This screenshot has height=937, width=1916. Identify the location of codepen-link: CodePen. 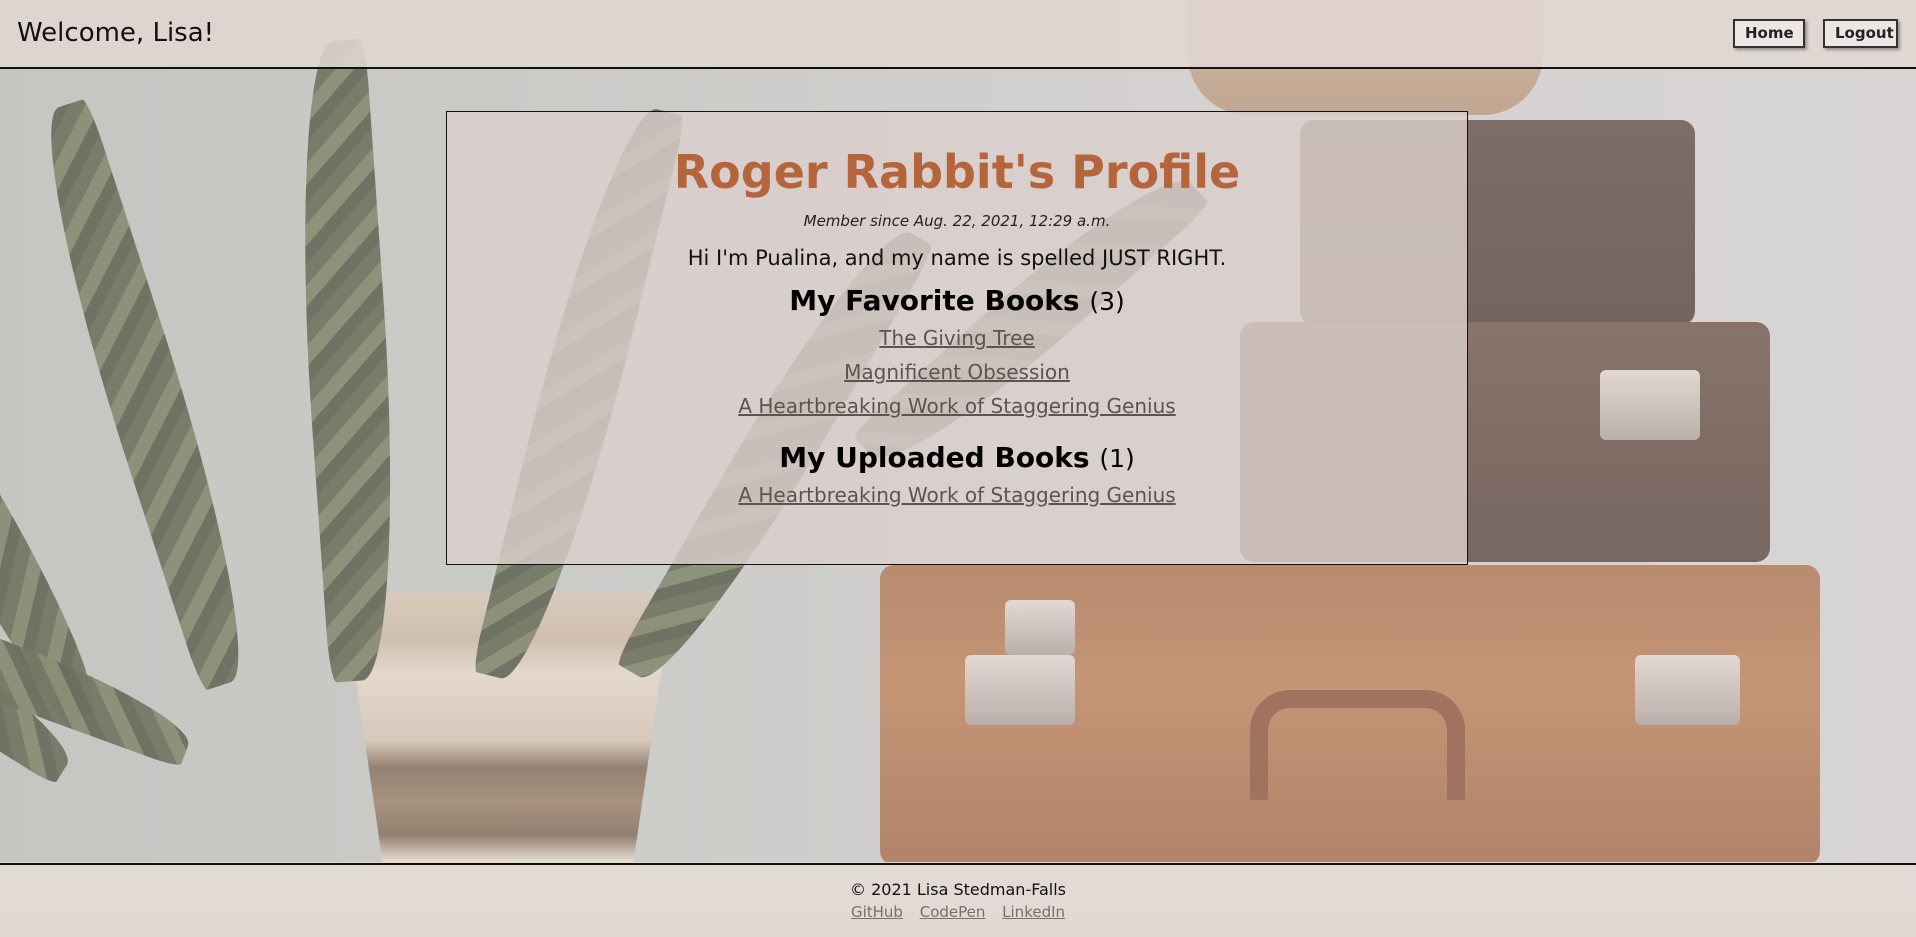
(953, 912).